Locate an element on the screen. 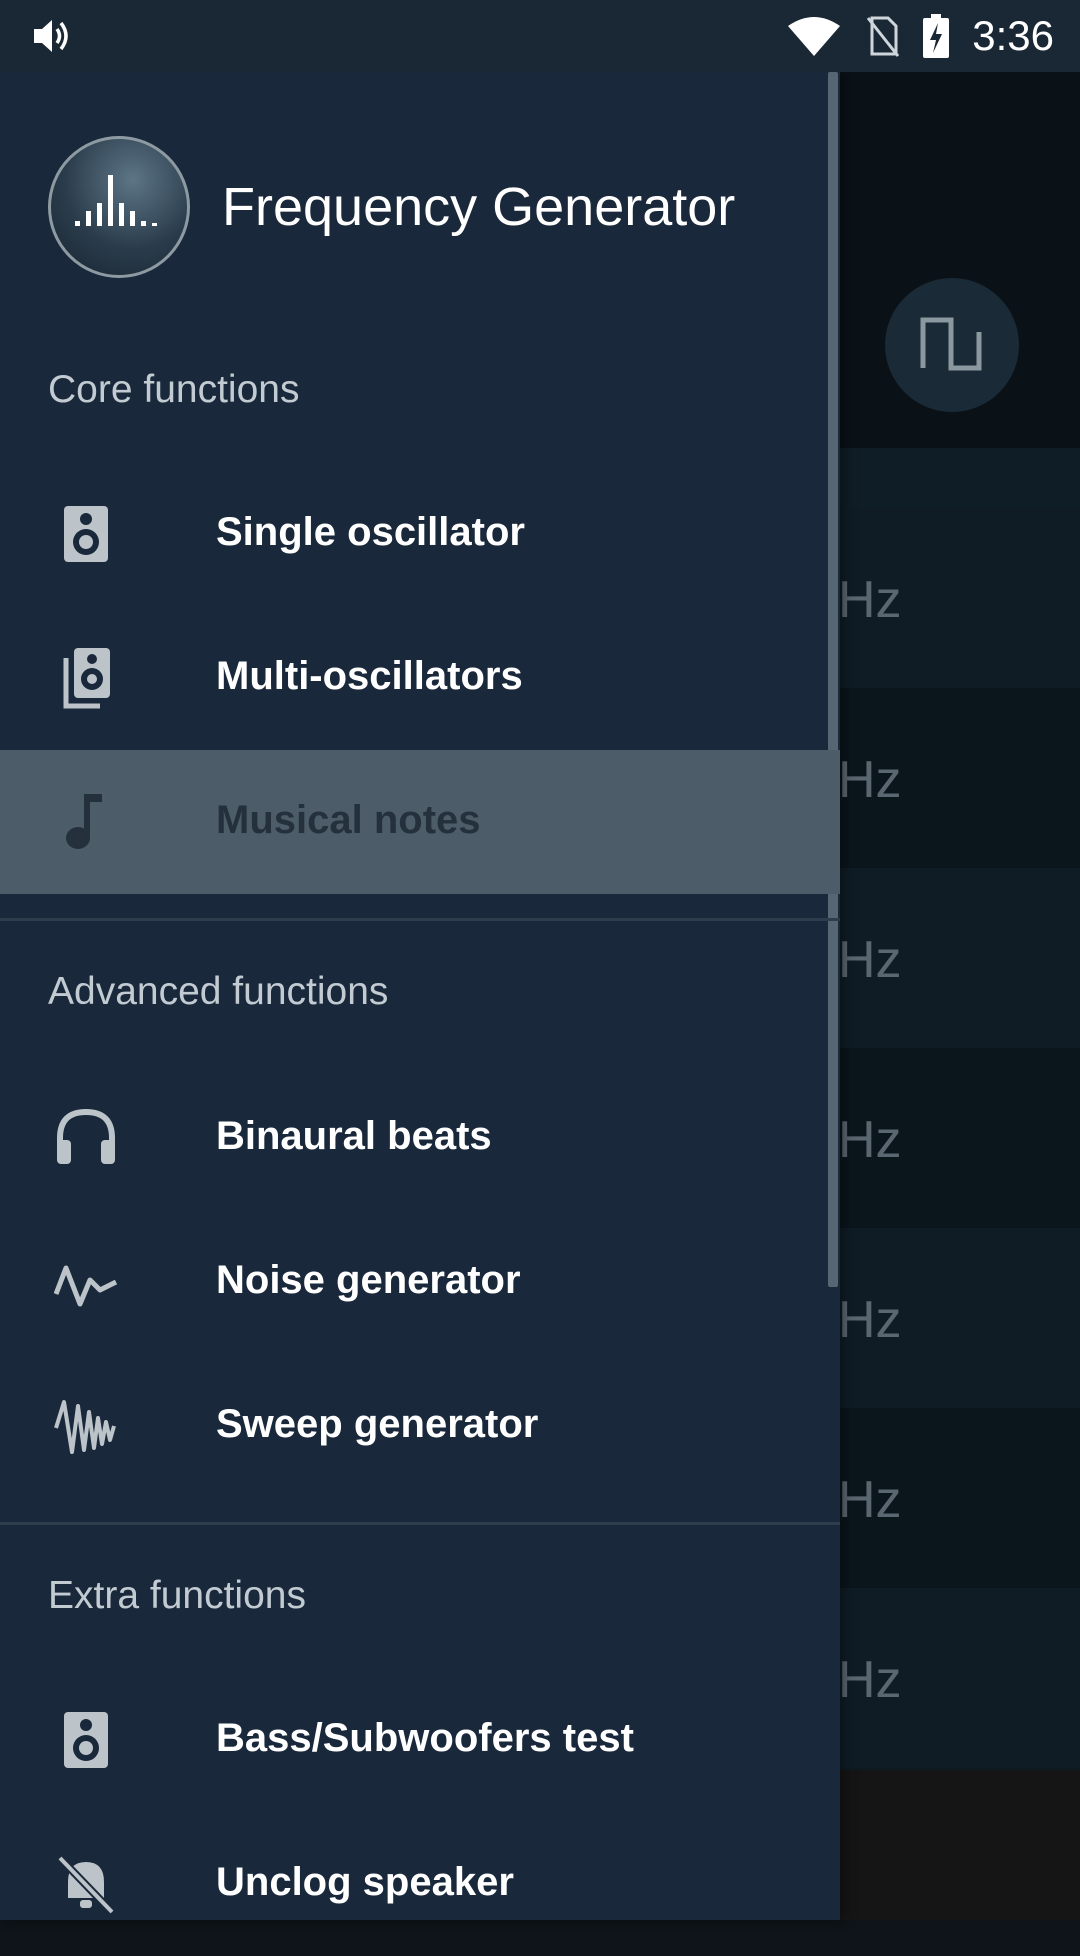  menu-item-sweep-generator: Sweep generator is located at coordinates (420, 1426).